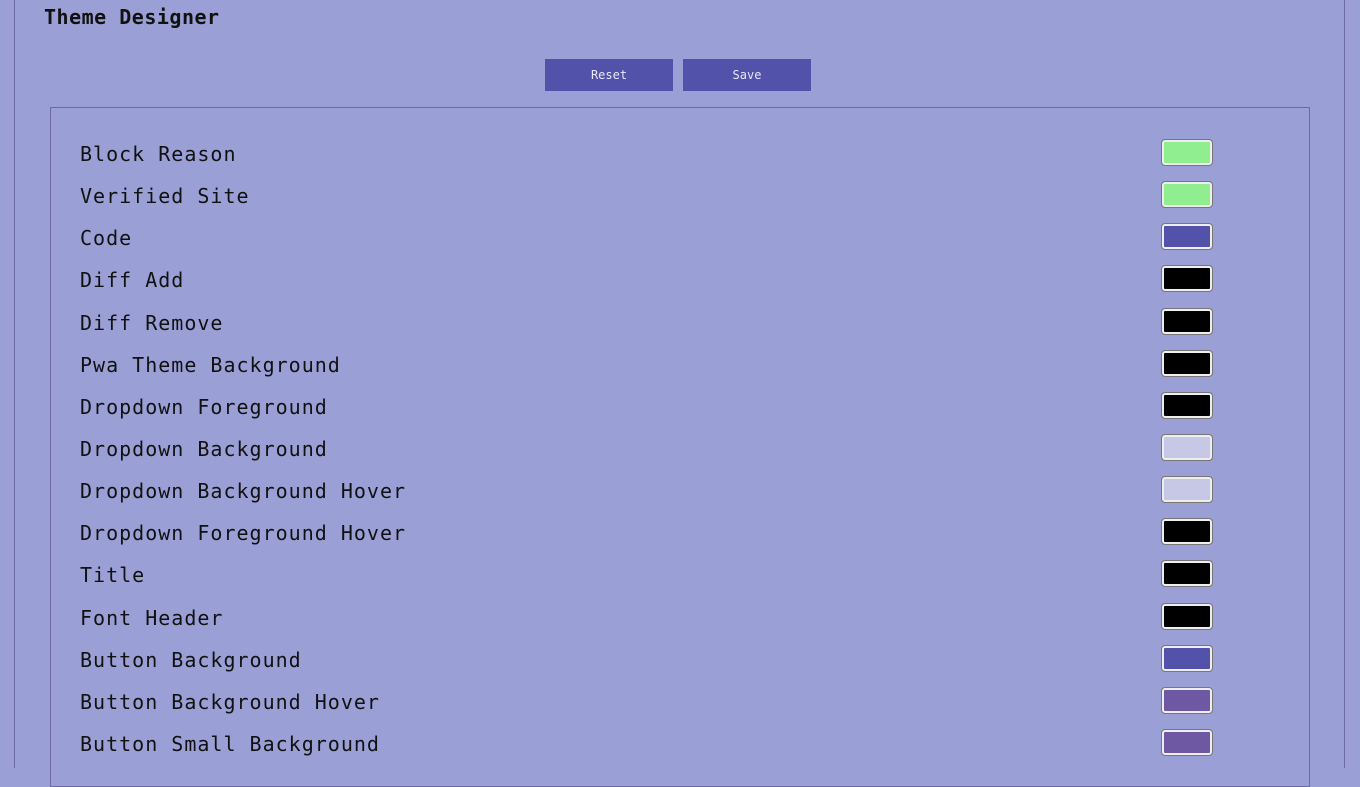  What do you see at coordinates (230, 701) in the screenshot?
I see `color-setting-label: Button Background Hover` at bounding box center [230, 701].